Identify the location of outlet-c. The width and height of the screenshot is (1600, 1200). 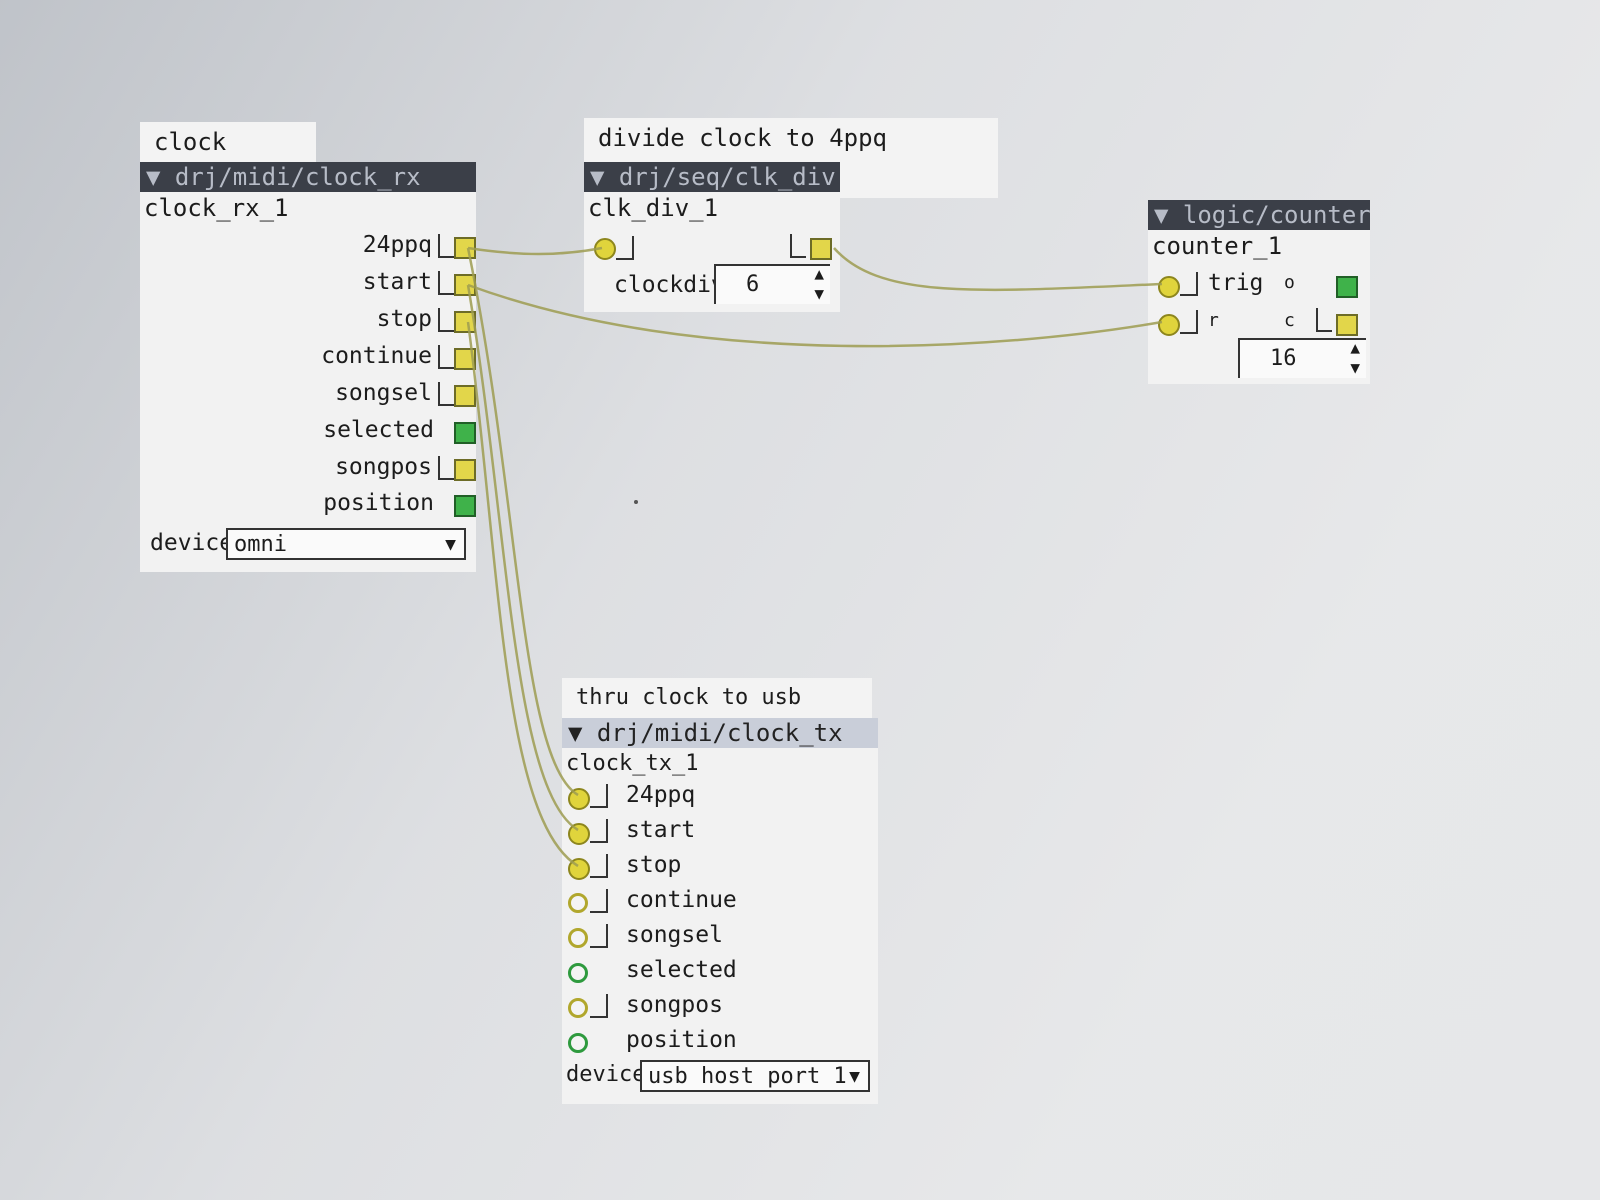
(1347, 325).